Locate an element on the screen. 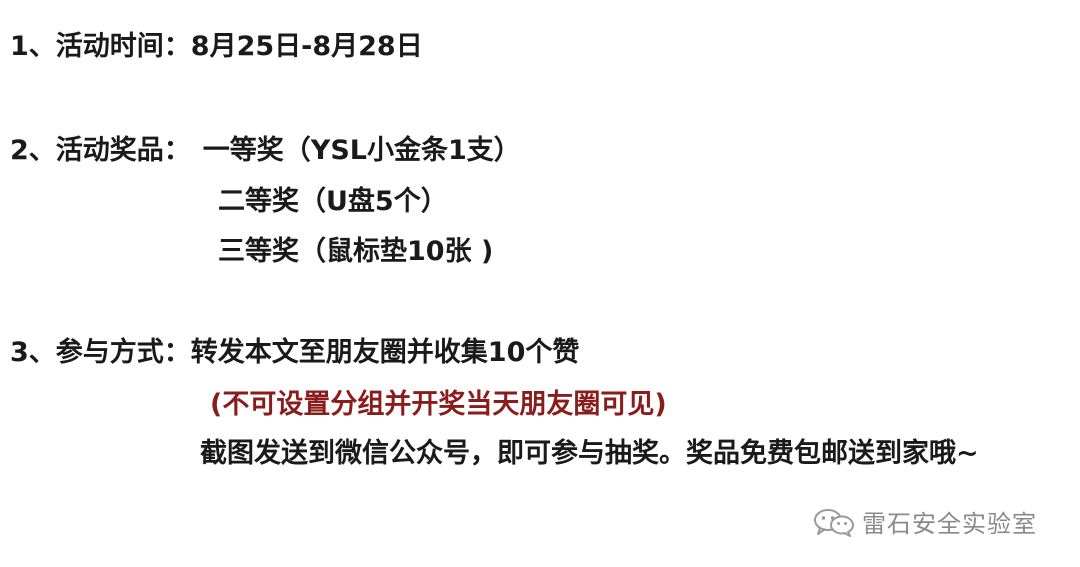  participation-label: 3、参与方式： is located at coordinates (100, 352).